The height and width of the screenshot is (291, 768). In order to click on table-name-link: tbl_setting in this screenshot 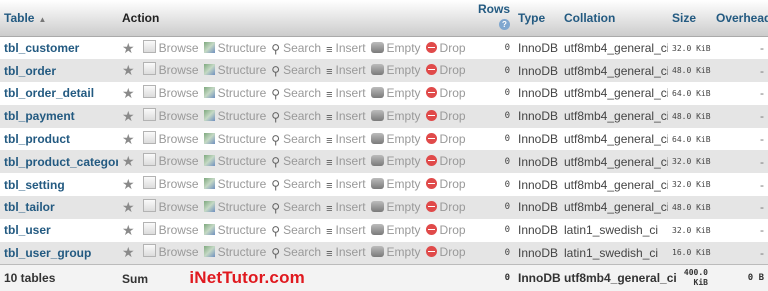, I will do `click(34, 185)`.